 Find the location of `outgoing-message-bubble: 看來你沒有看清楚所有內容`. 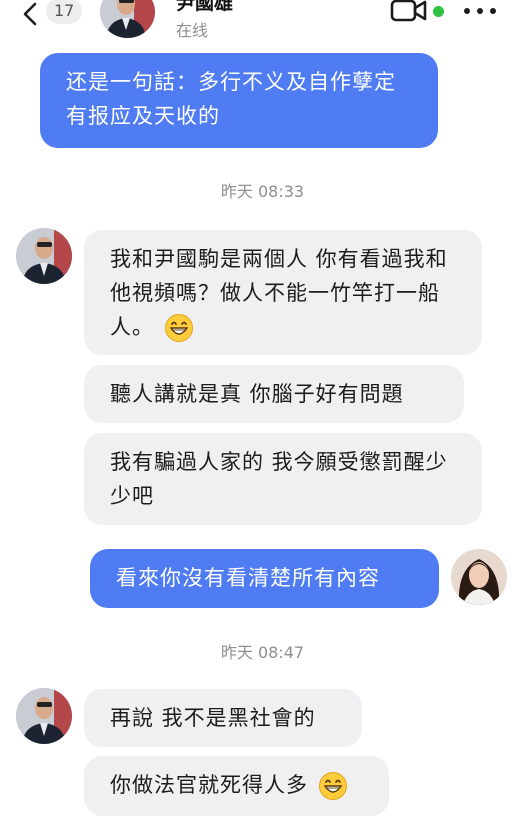

outgoing-message-bubble: 看來你沒有看清楚所有內容 is located at coordinates (264, 578).